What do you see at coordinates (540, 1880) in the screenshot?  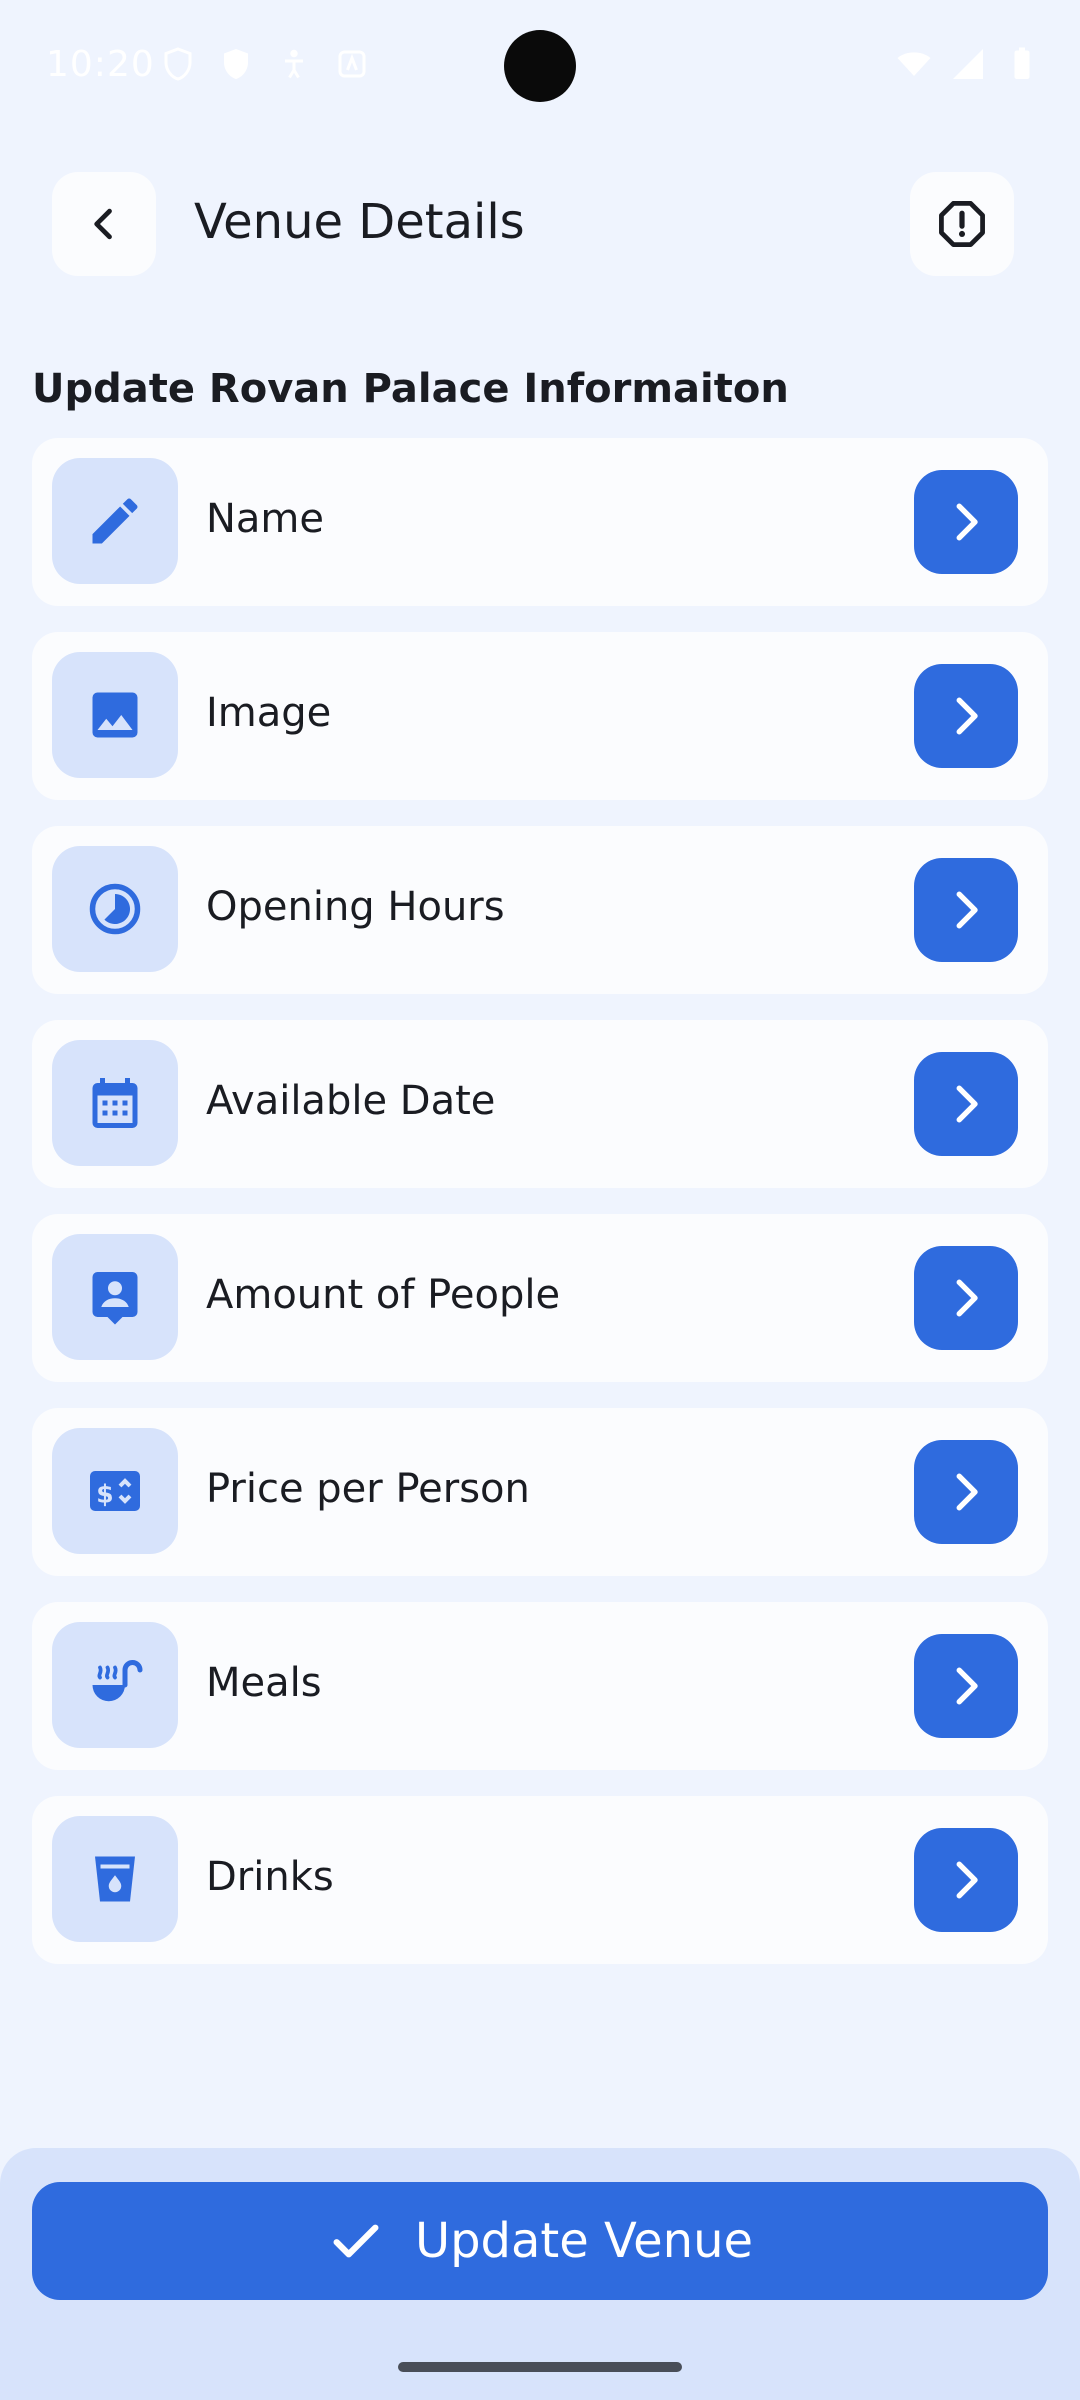 I see `option-row-drinks: Drinks` at bounding box center [540, 1880].